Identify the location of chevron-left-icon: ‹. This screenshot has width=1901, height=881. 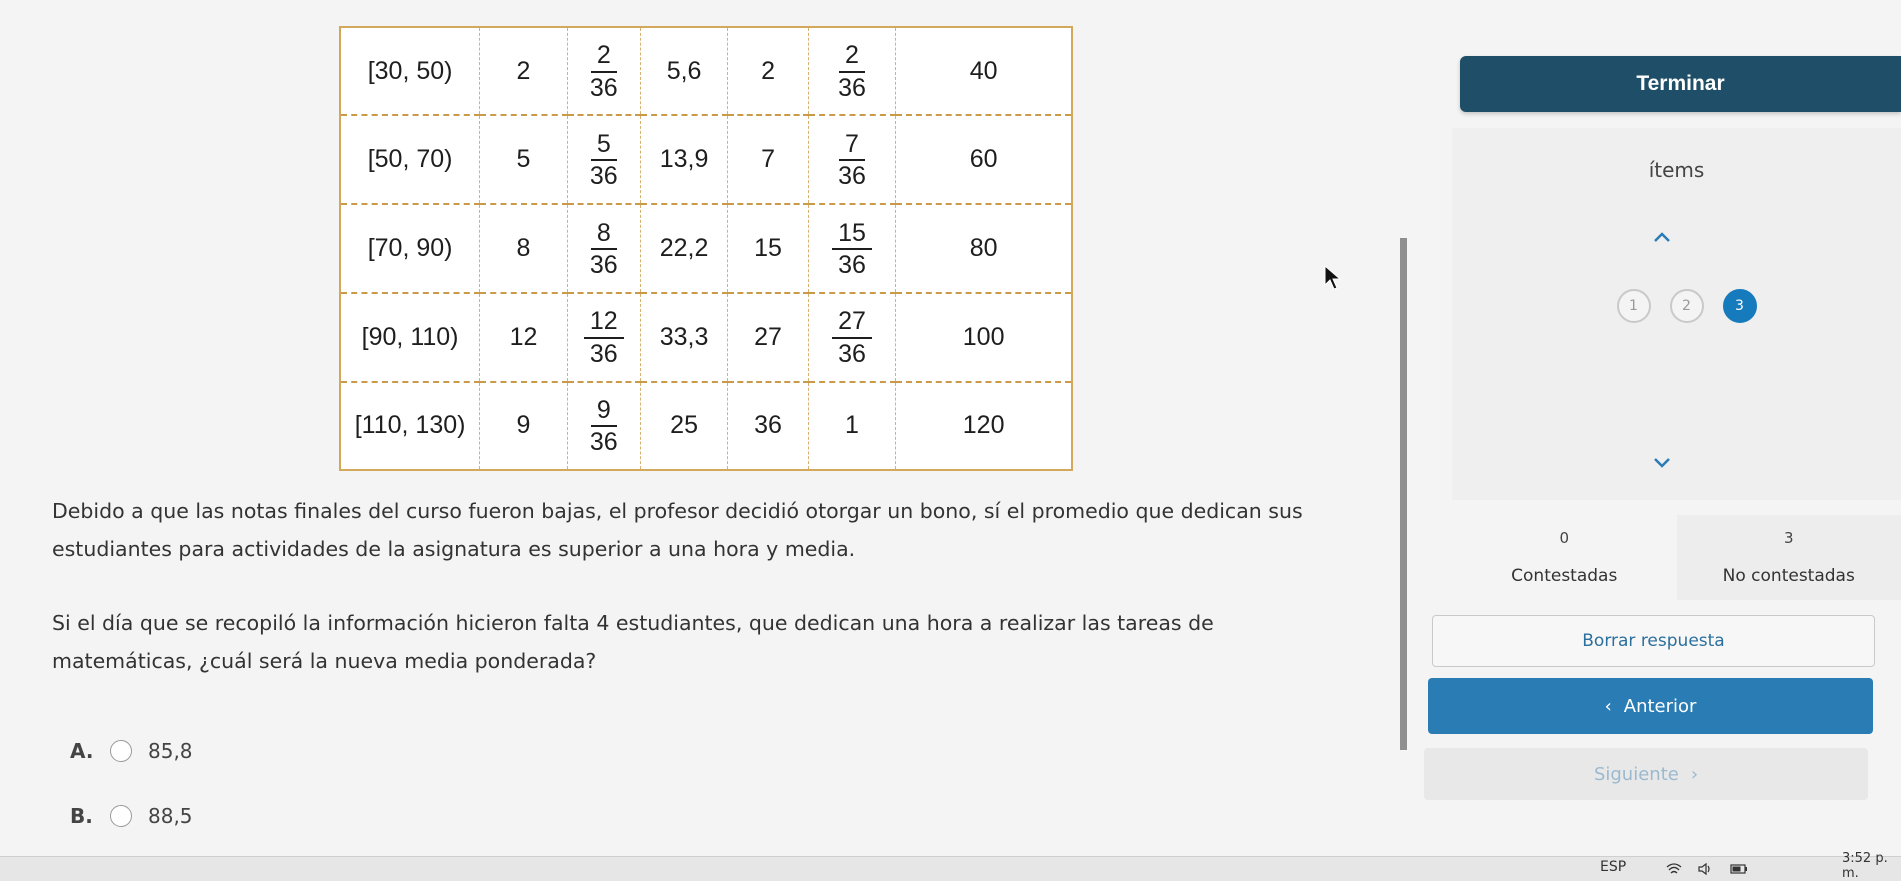
(1608, 706).